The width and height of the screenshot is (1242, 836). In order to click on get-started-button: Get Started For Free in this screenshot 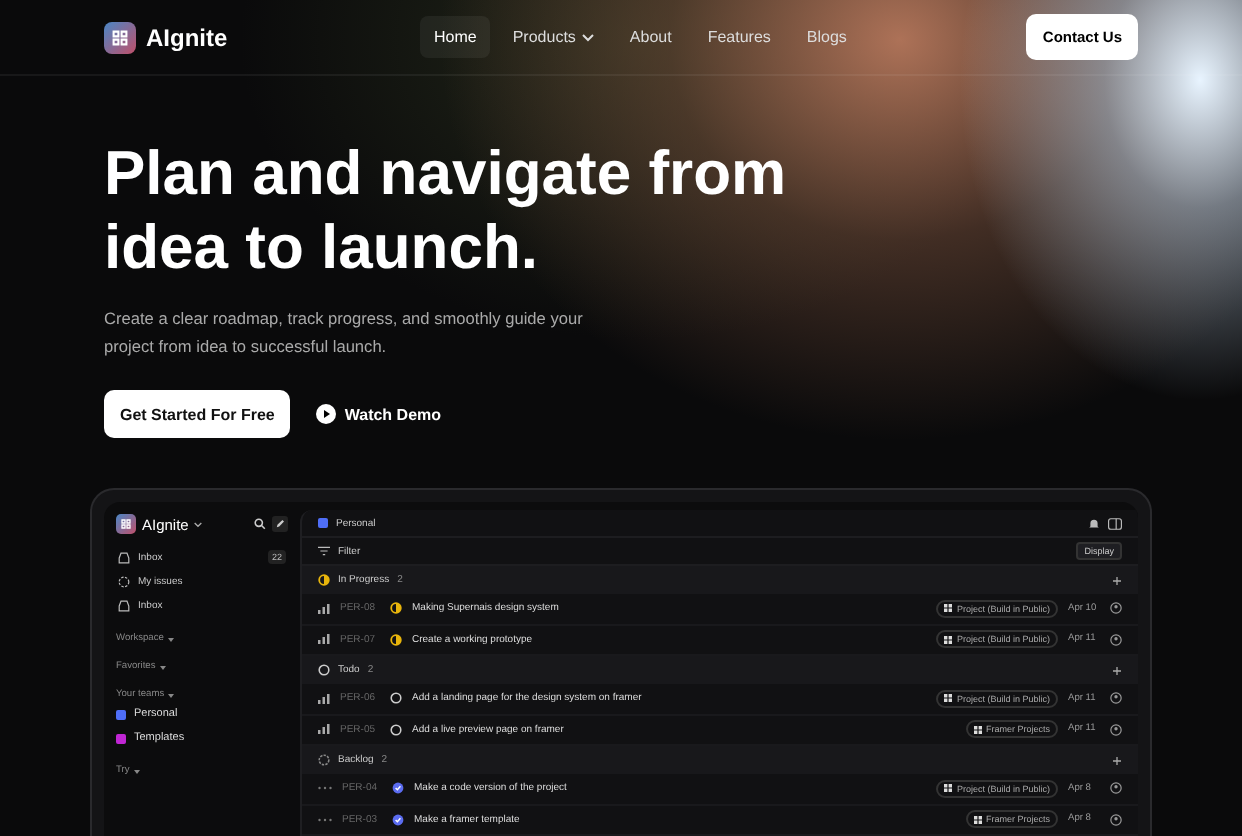, I will do `click(197, 414)`.